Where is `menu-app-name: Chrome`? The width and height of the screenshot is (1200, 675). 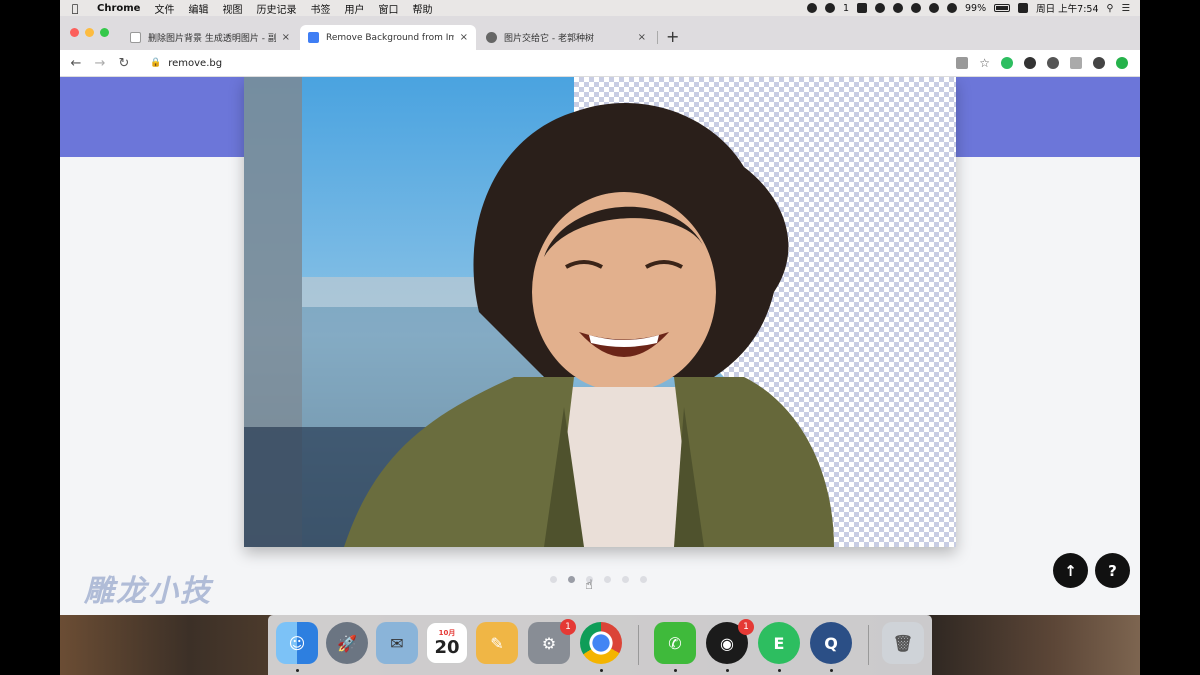 menu-app-name: Chrome is located at coordinates (118, 8).